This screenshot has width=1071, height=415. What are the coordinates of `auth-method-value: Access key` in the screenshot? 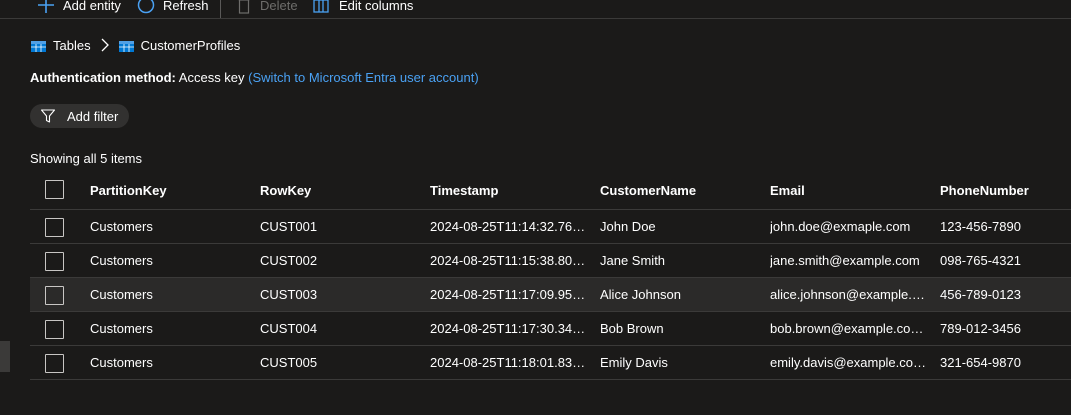 It's located at (211, 77).